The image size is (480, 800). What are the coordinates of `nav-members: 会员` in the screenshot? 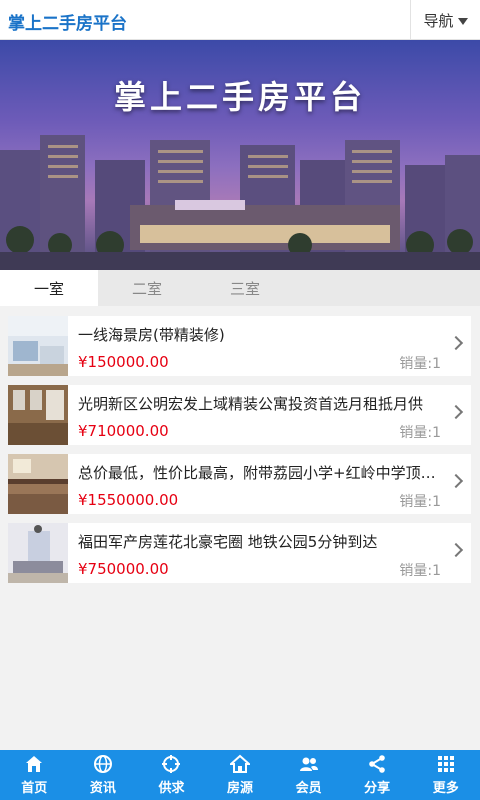 It's located at (308, 775).